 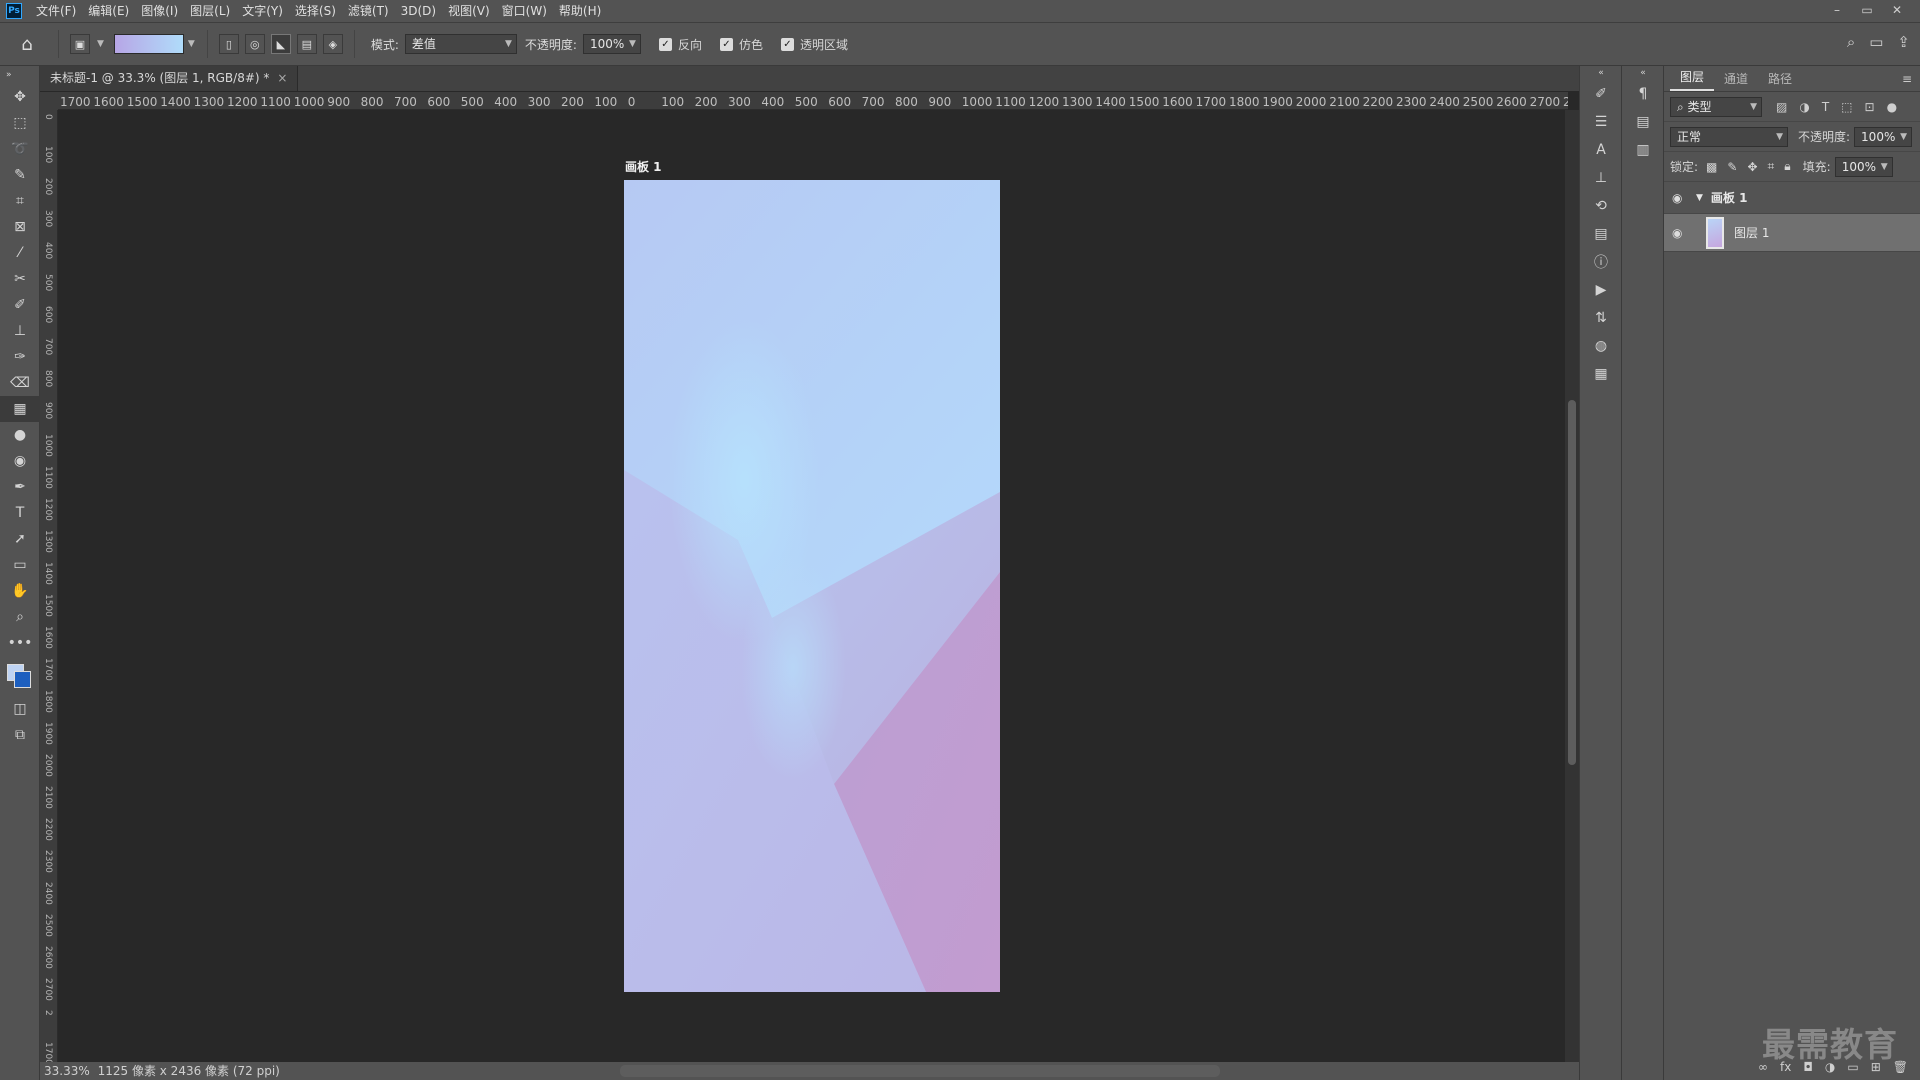 I want to click on artboard-canvas, so click(x=812, y=586).